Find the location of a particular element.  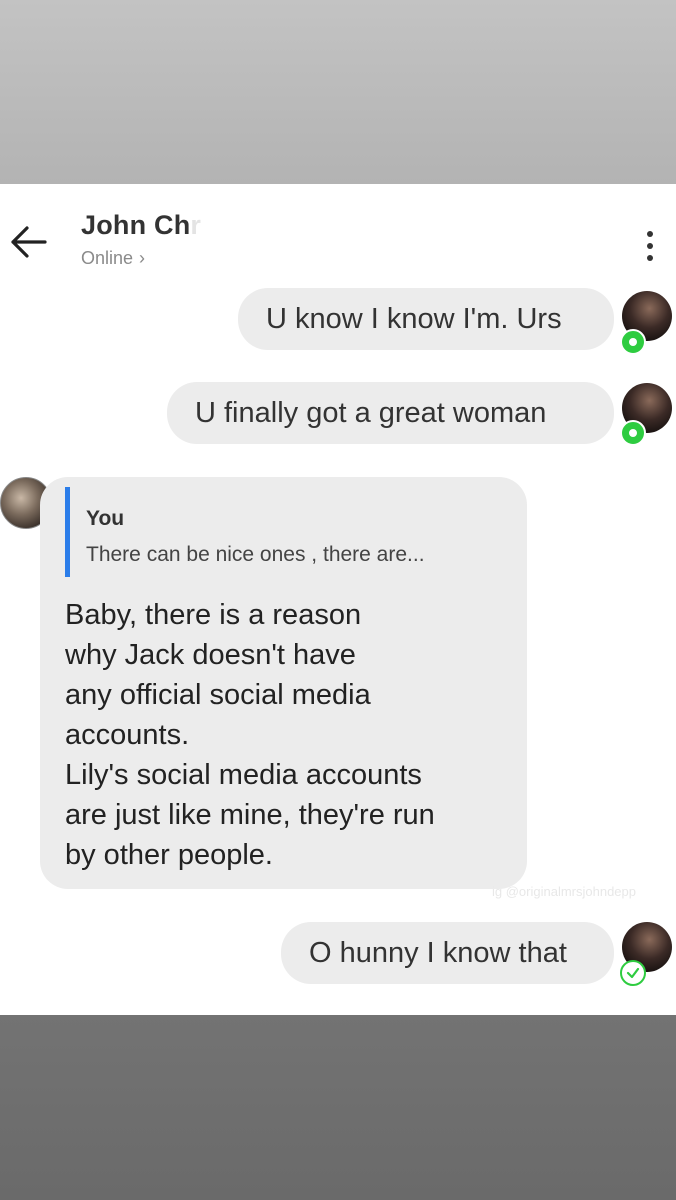

reply-quote-bar is located at coordinates (67, 532).